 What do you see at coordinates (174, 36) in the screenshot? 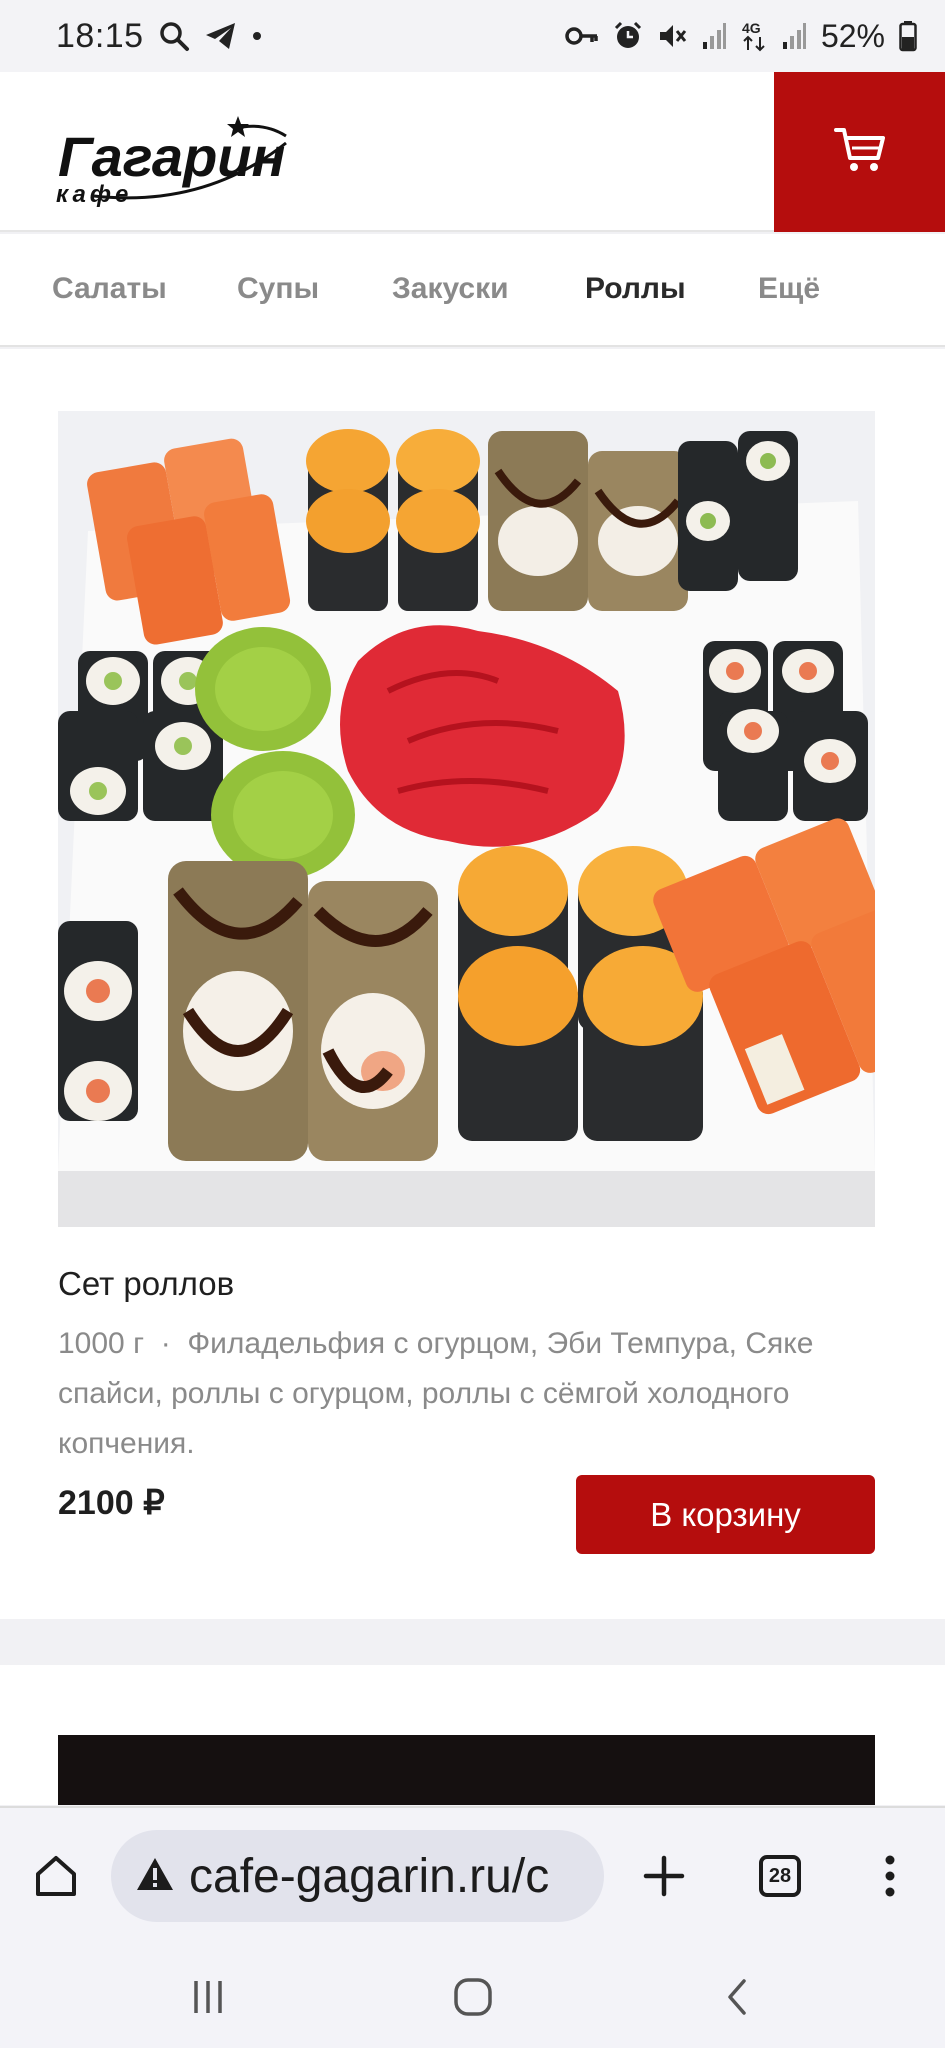
I see `search-icon` at bounding box center [174, 36].